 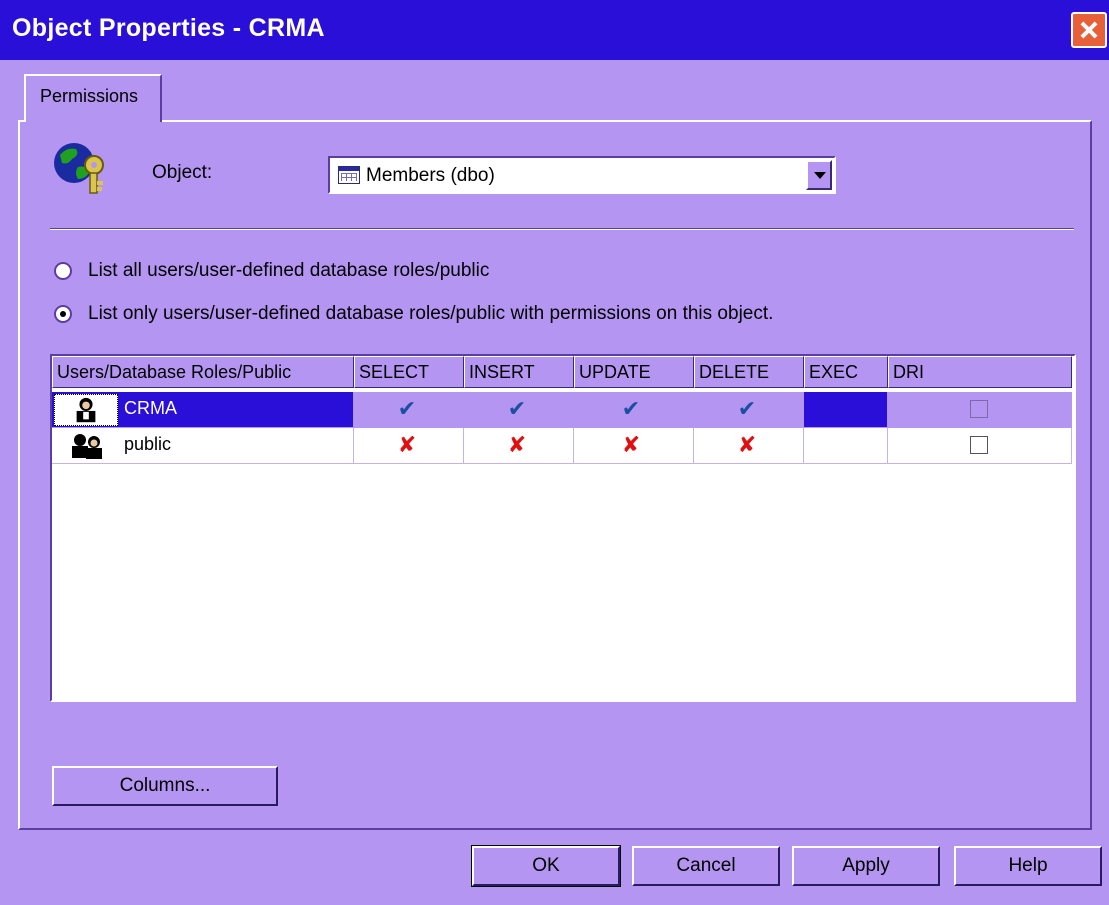 I want to click on ok-button: OK, so click(x=546, y=866).